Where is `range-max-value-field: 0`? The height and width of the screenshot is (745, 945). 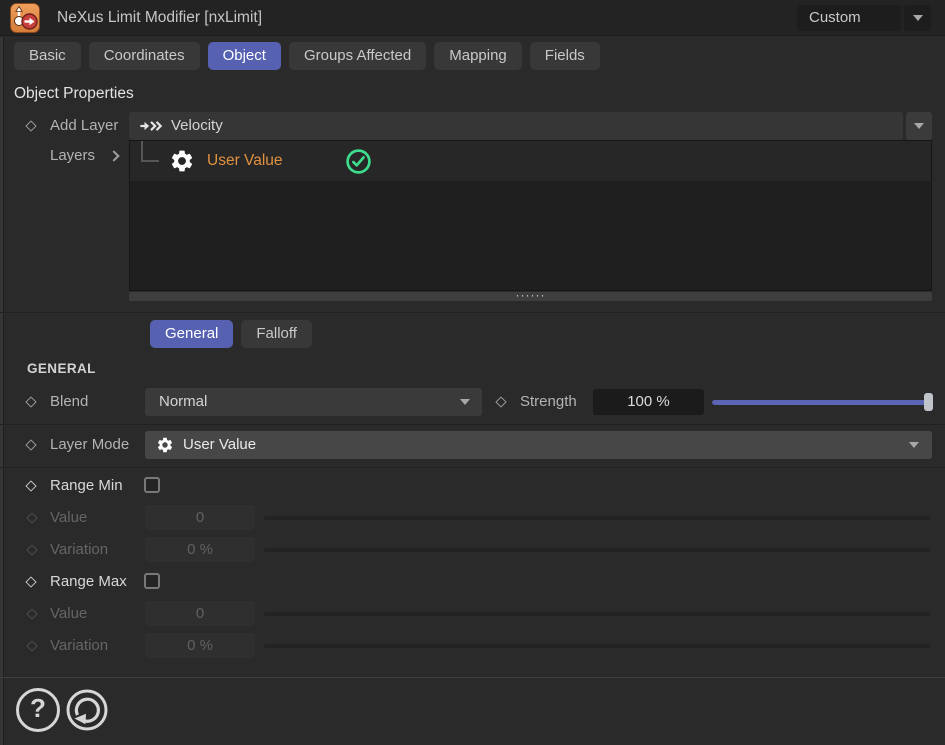
range-max-value-field: 0 is located at coordinates (200, 613).